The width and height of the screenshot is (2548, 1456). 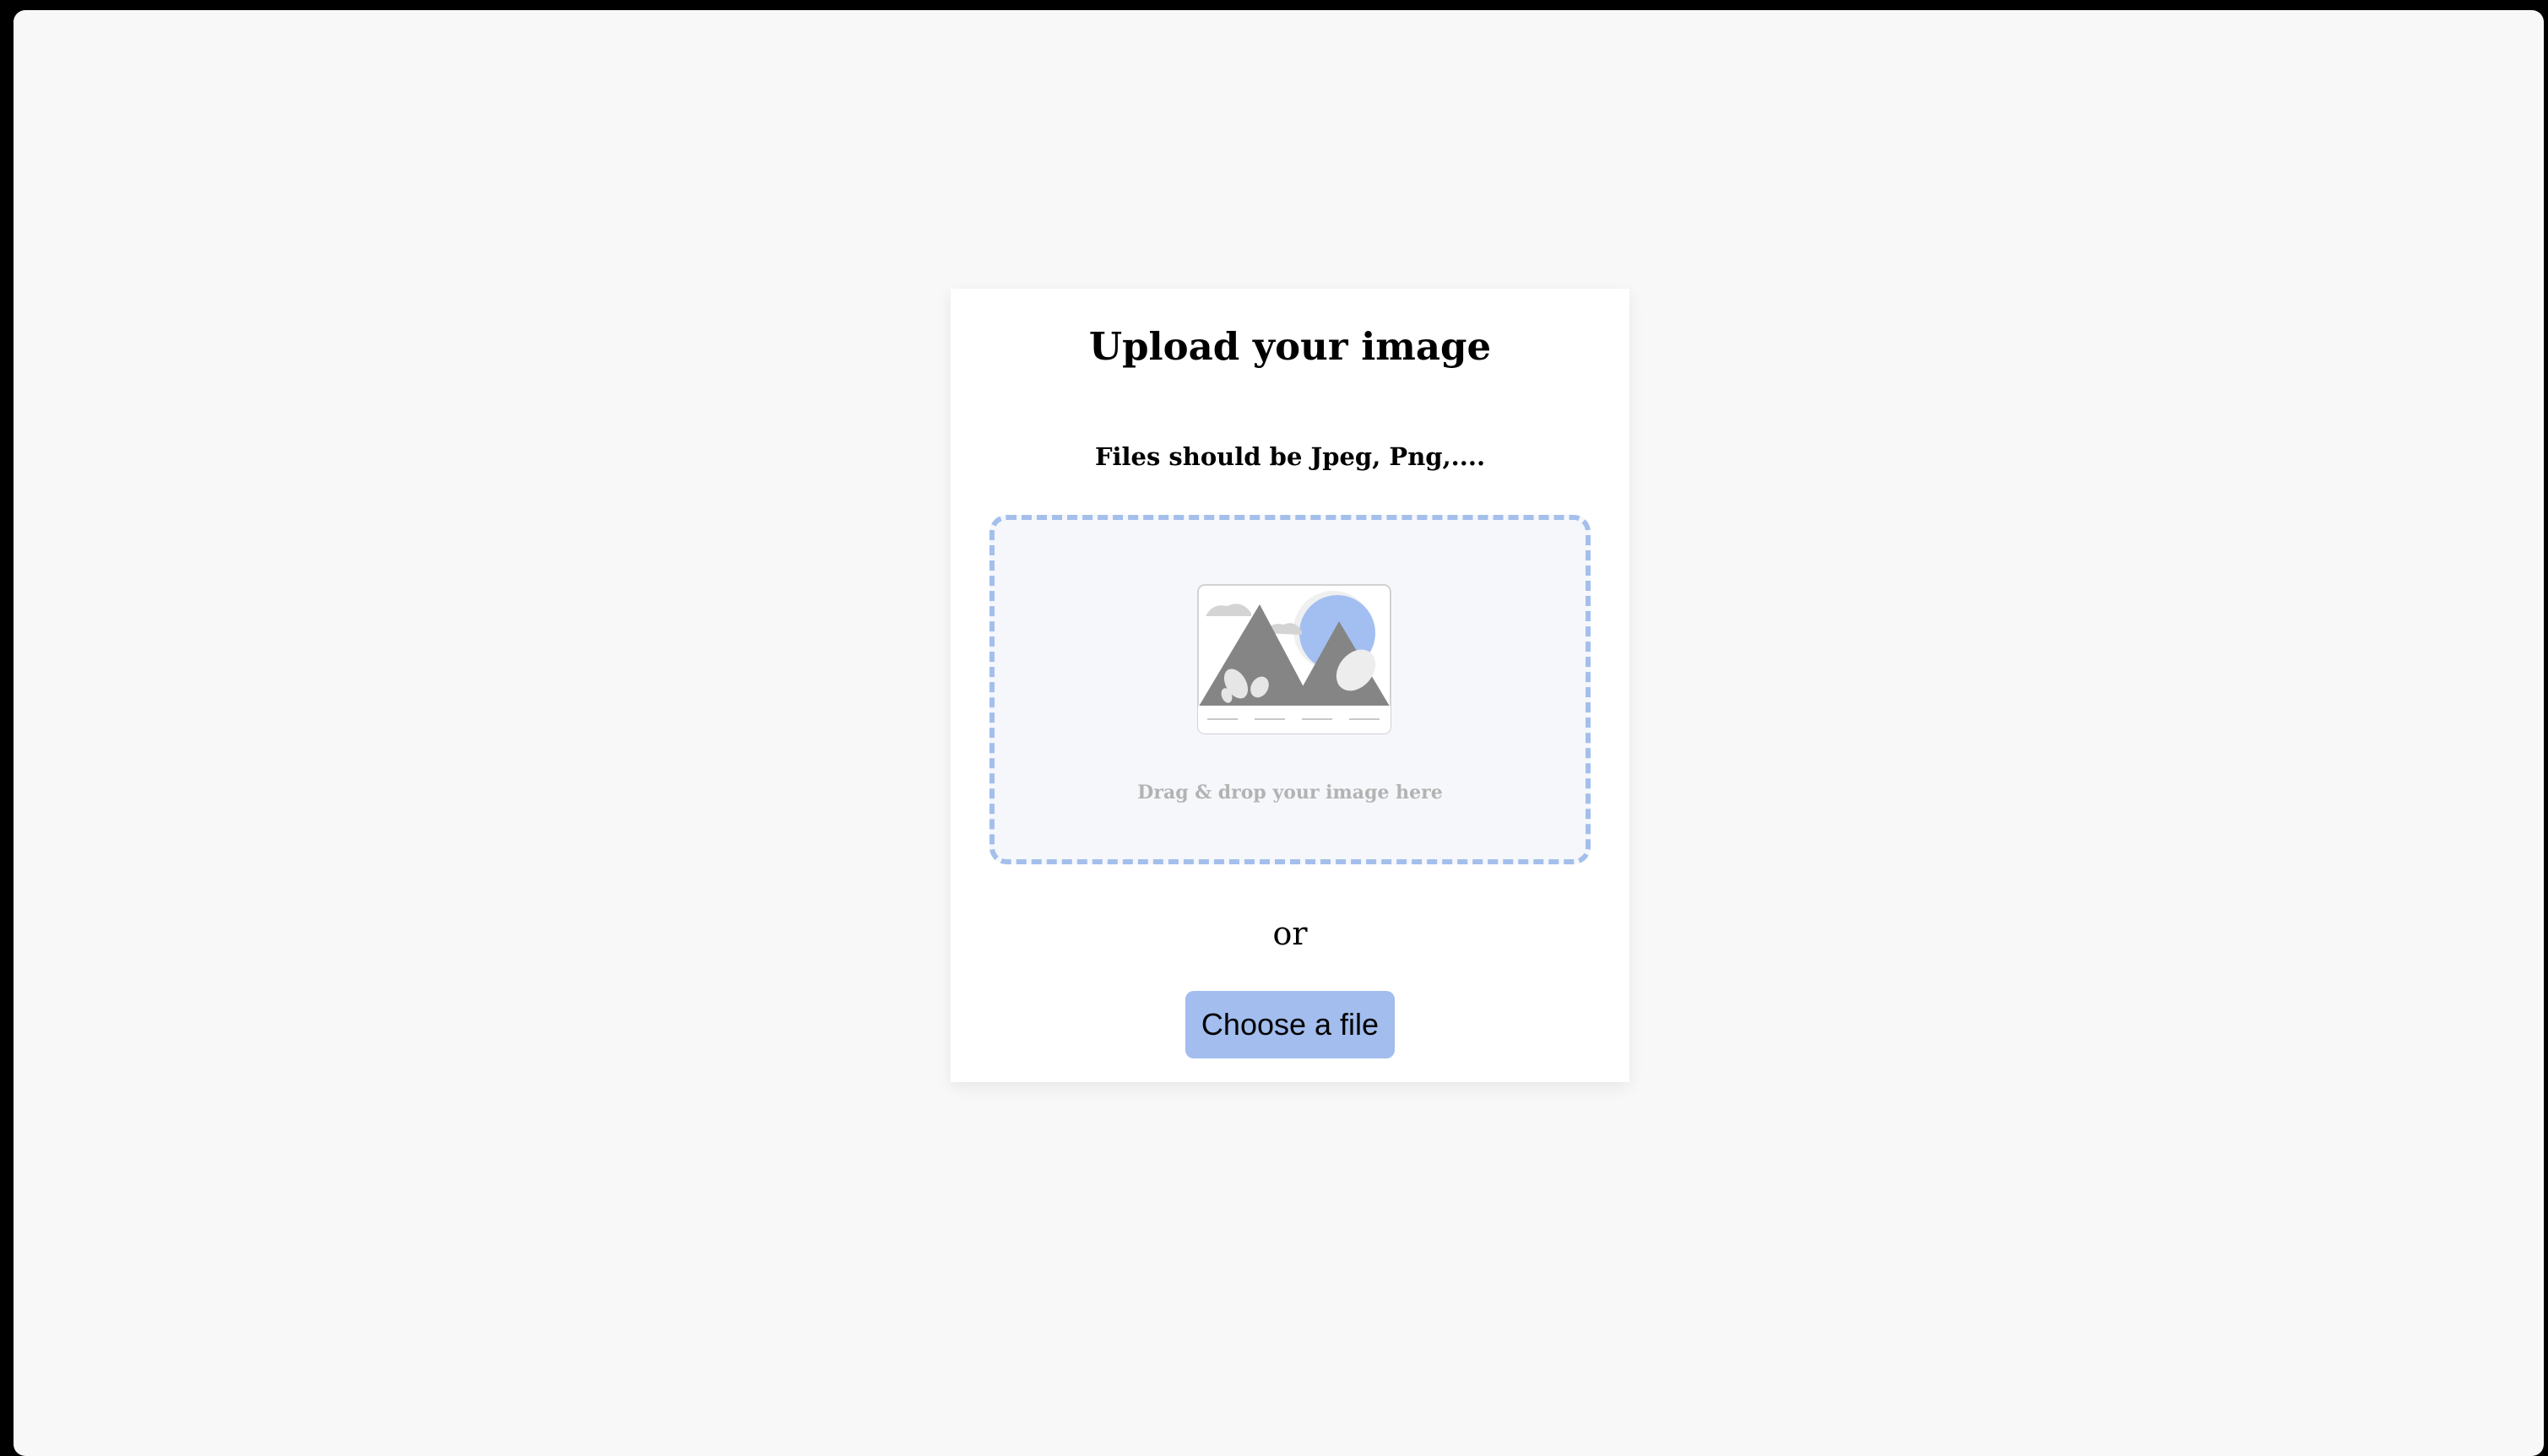 I want to click on or-separator: or, so click(x=1290, y=933).